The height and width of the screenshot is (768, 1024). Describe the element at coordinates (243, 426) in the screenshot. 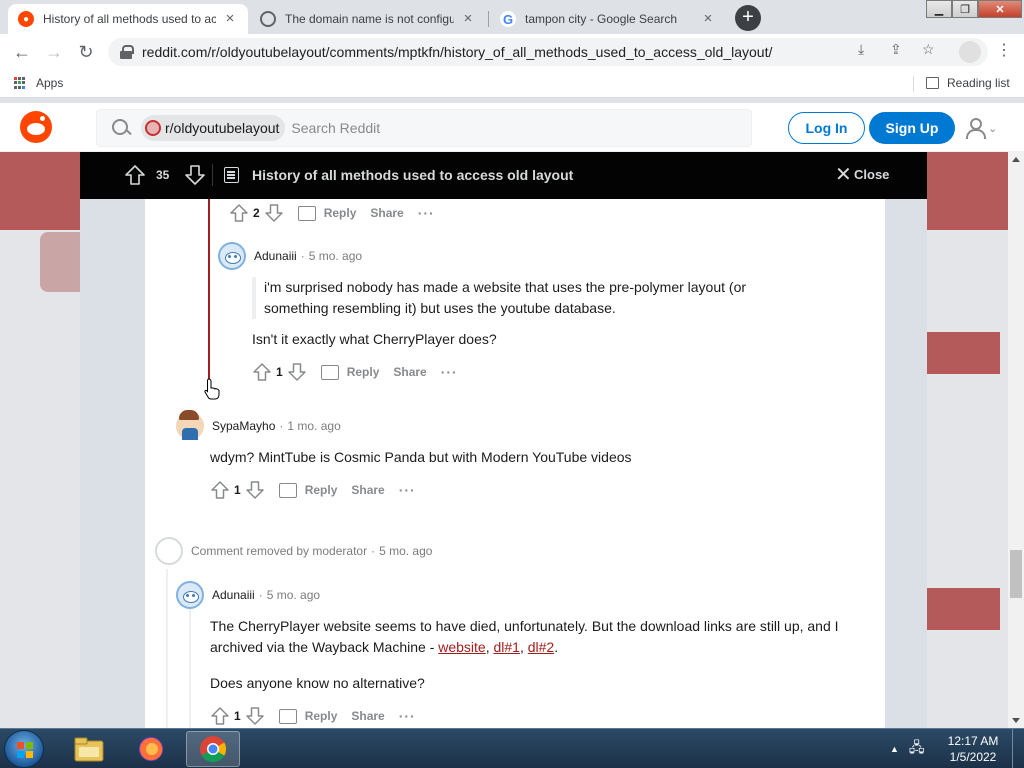

I see `comment-author: SypaMayho` at that location.